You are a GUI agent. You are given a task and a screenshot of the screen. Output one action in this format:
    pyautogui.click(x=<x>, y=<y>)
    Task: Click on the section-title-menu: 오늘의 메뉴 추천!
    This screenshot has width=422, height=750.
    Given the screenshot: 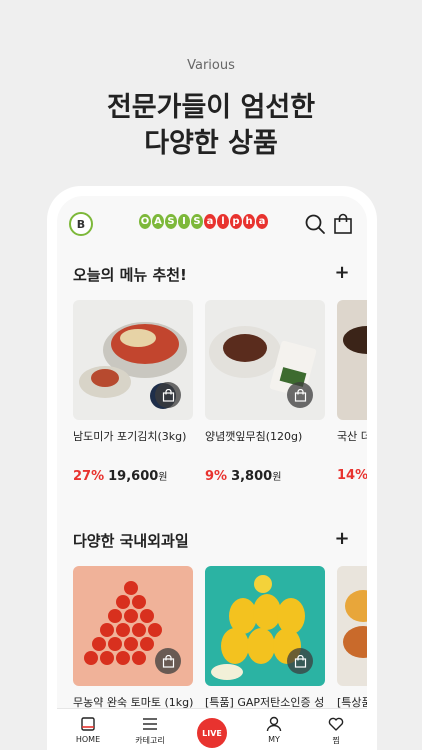 What is the action you would take?
    pyautogui.click(x=130, y=275)
    